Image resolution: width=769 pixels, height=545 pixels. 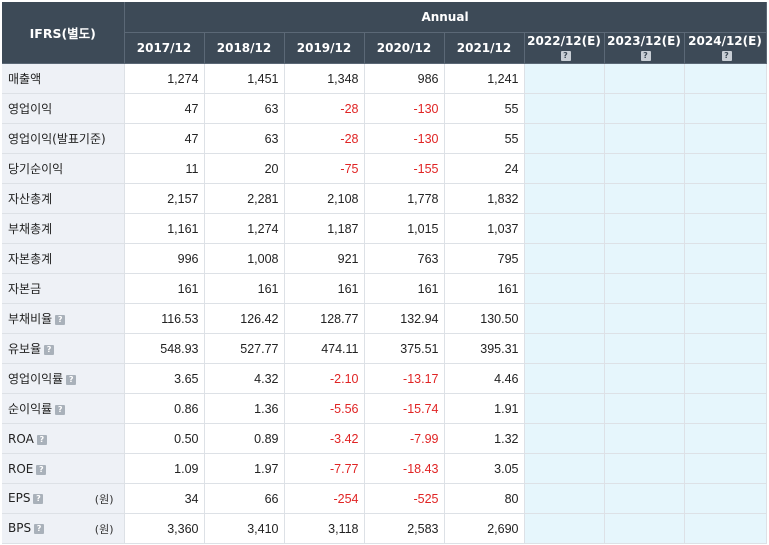 I want to click on row-label: EPS, so click(x=19, y=498).